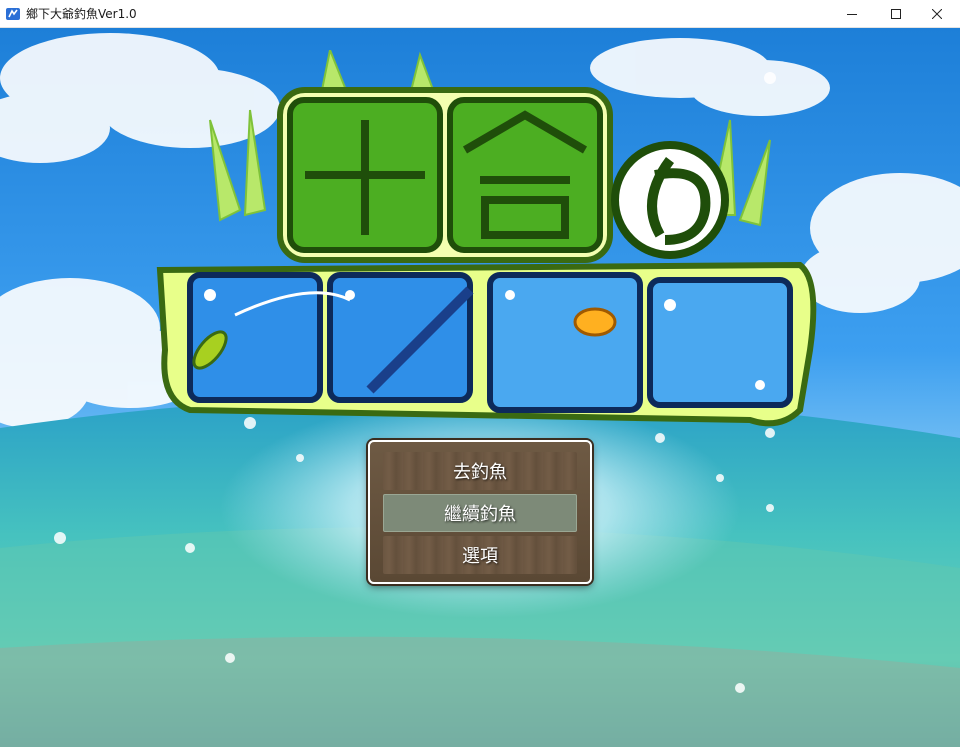 The height and width of the screenshot is (747, 960). I want to click on title-menu: 去釣魚 繼續釣魚 選項, so click(480, 512).